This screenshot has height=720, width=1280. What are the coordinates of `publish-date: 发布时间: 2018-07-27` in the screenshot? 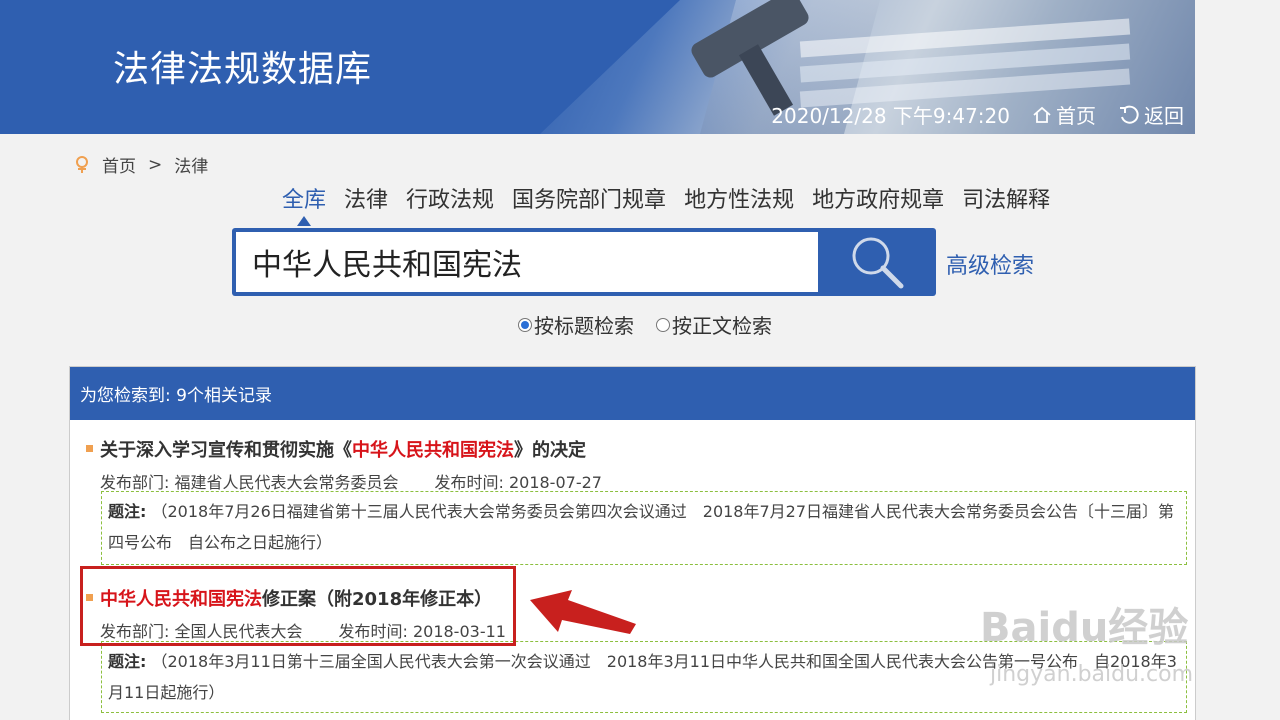 It's located at (518, 482).